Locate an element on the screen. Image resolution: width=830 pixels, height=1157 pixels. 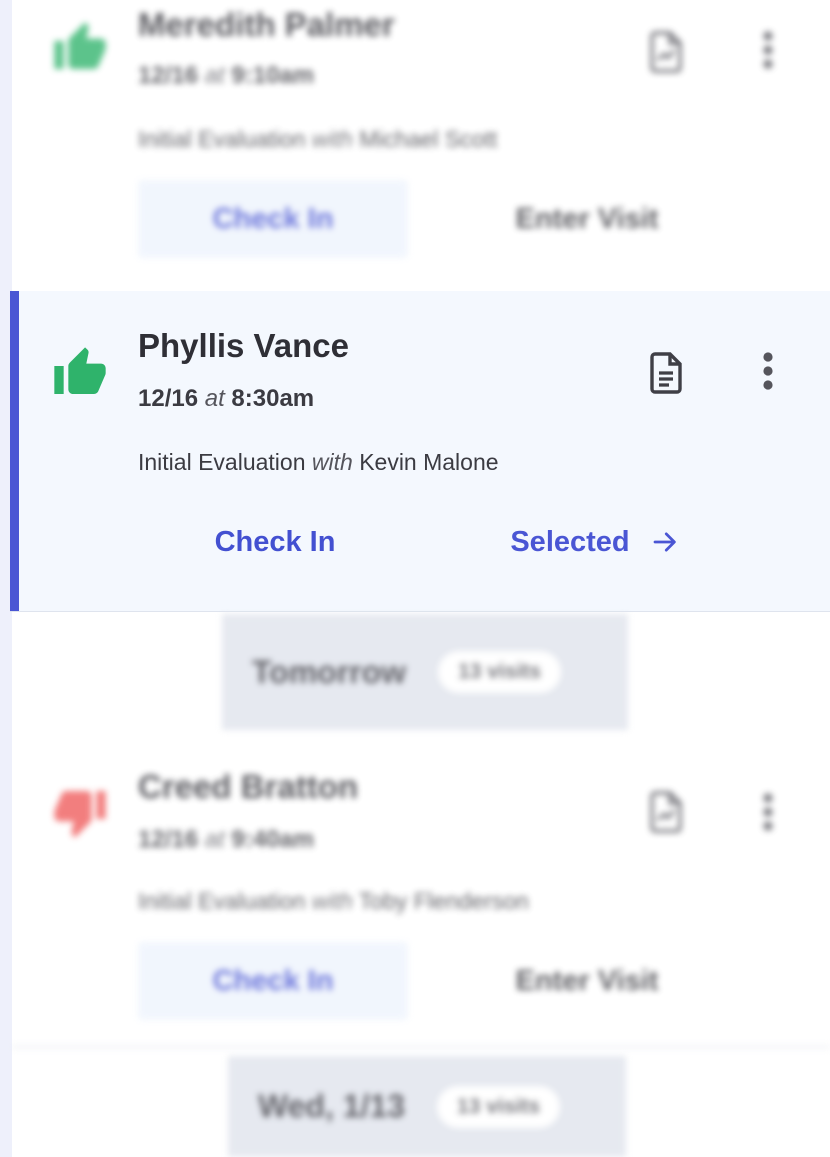
selected-button: Selected is located at coordinates (595, 542).